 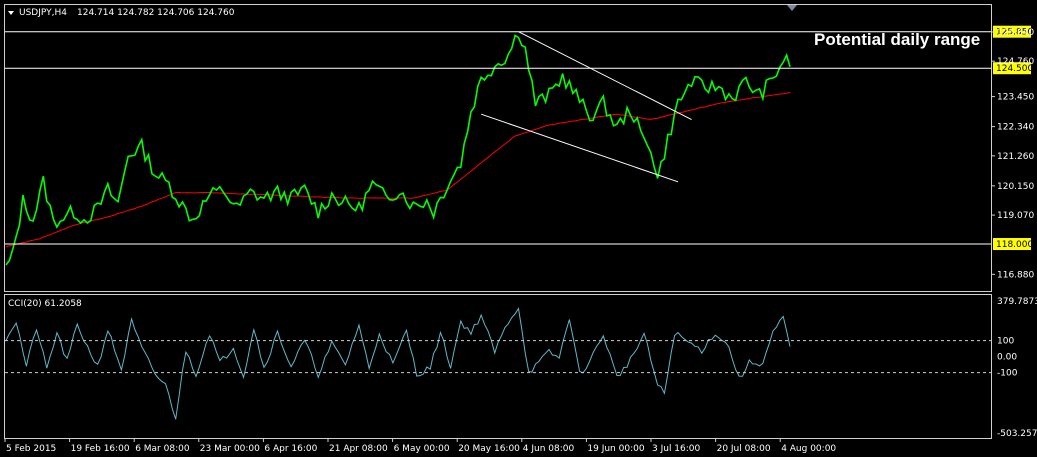 What do you see at coordinates (31, 449) in the screenshot?
I see `time-tick-label: 5 Feb 2015` at bounding box center [31, 449].